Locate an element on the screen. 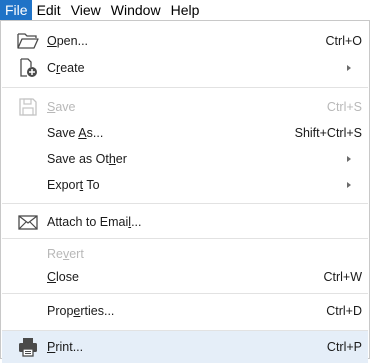 The height and width of the screenshot is (364, 372). shortcut-text: Ctrl+P is located at coordinates (344, 347).